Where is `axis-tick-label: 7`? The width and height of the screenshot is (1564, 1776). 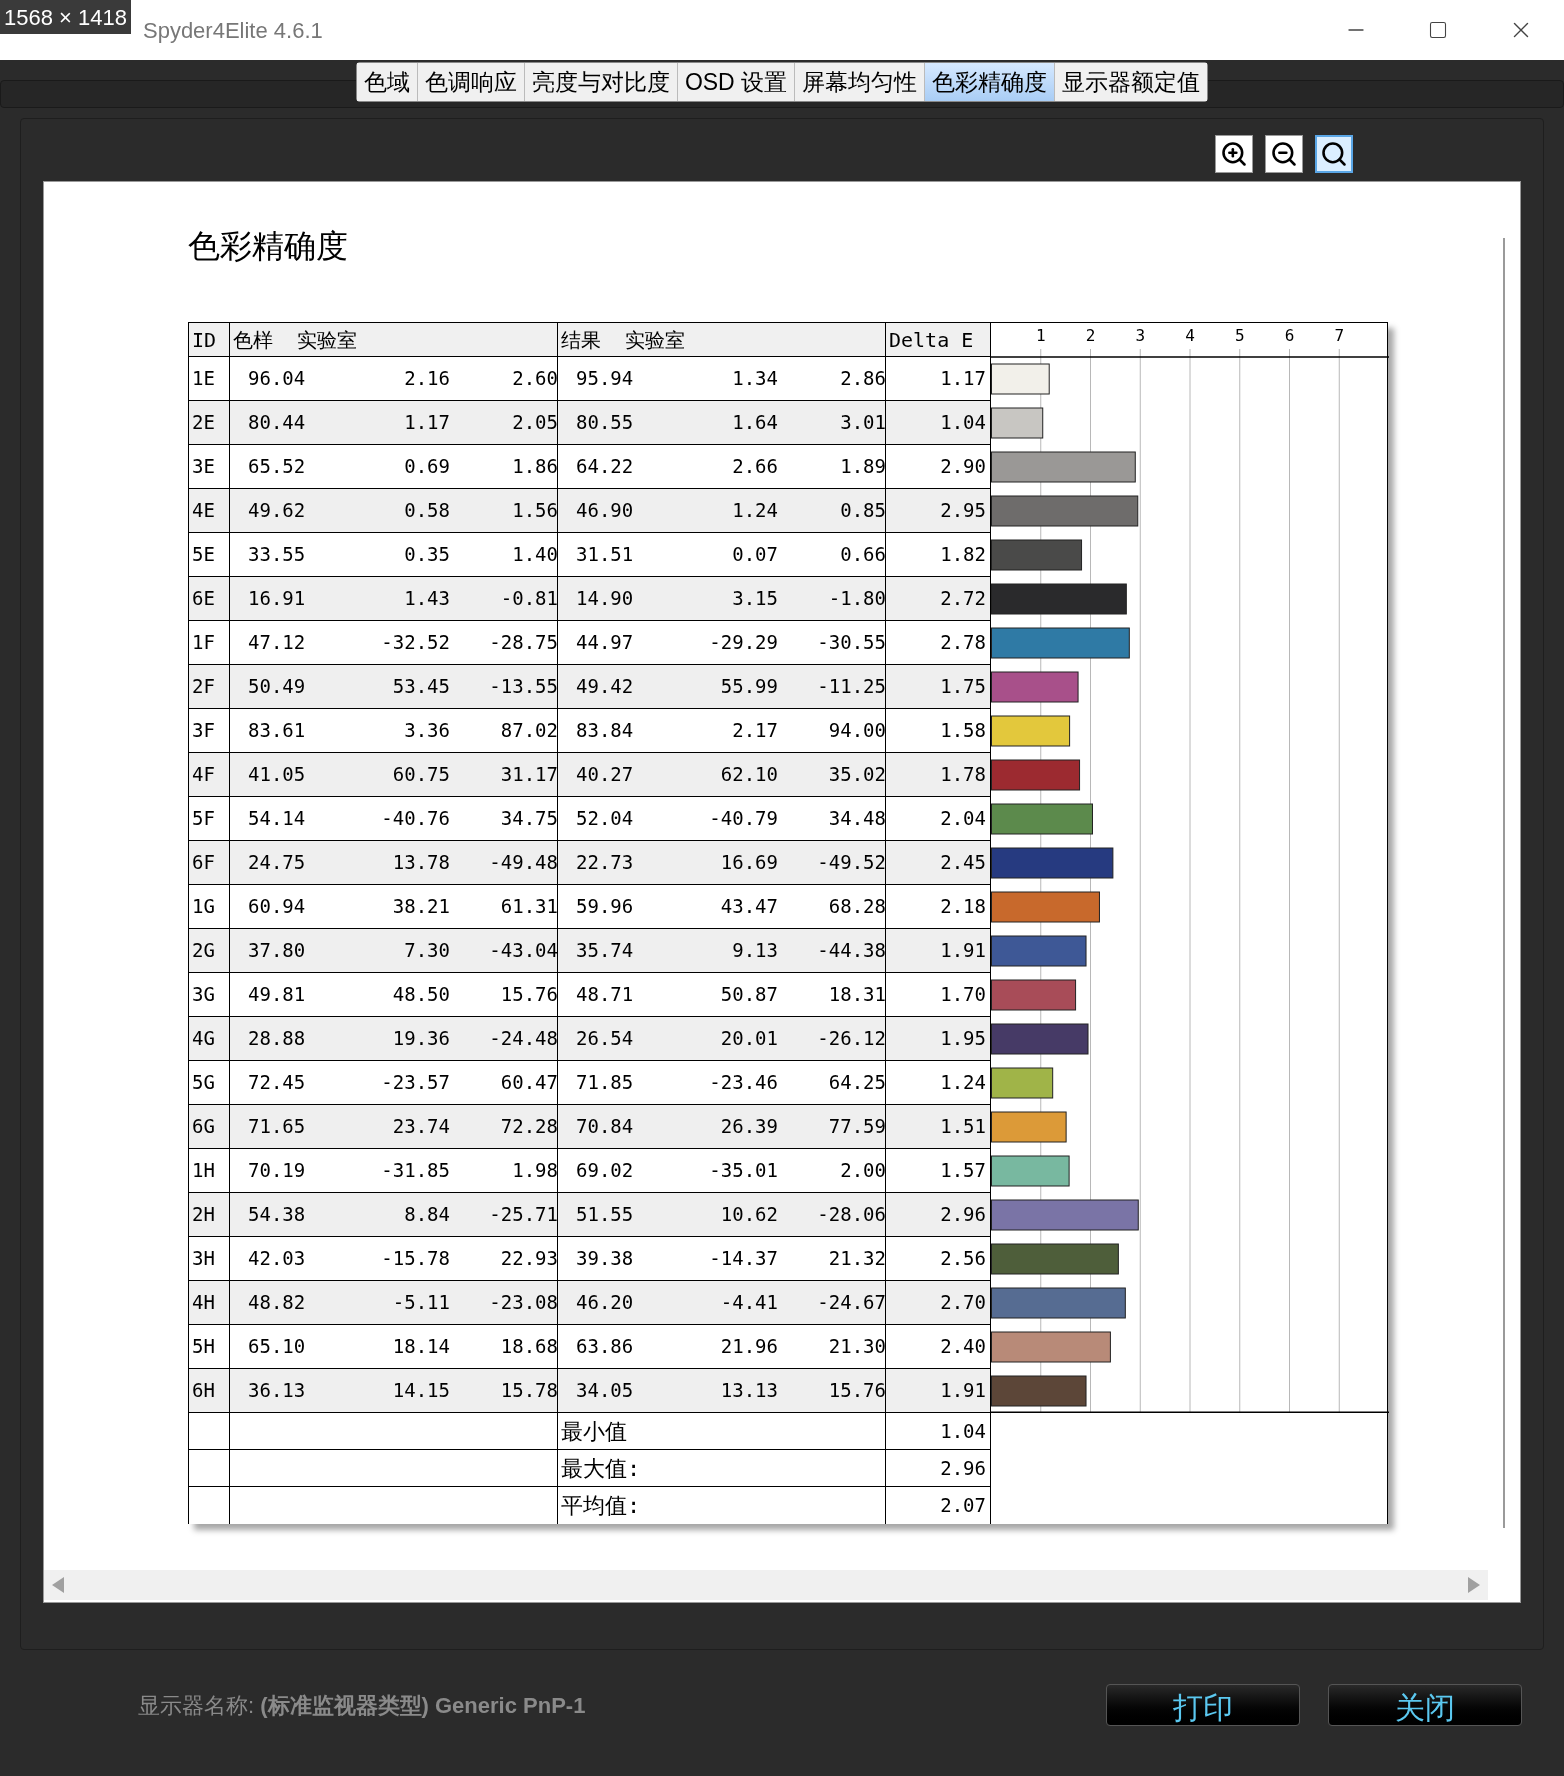
axis-tick-label: 7 is located at coordinates (1339, 335).